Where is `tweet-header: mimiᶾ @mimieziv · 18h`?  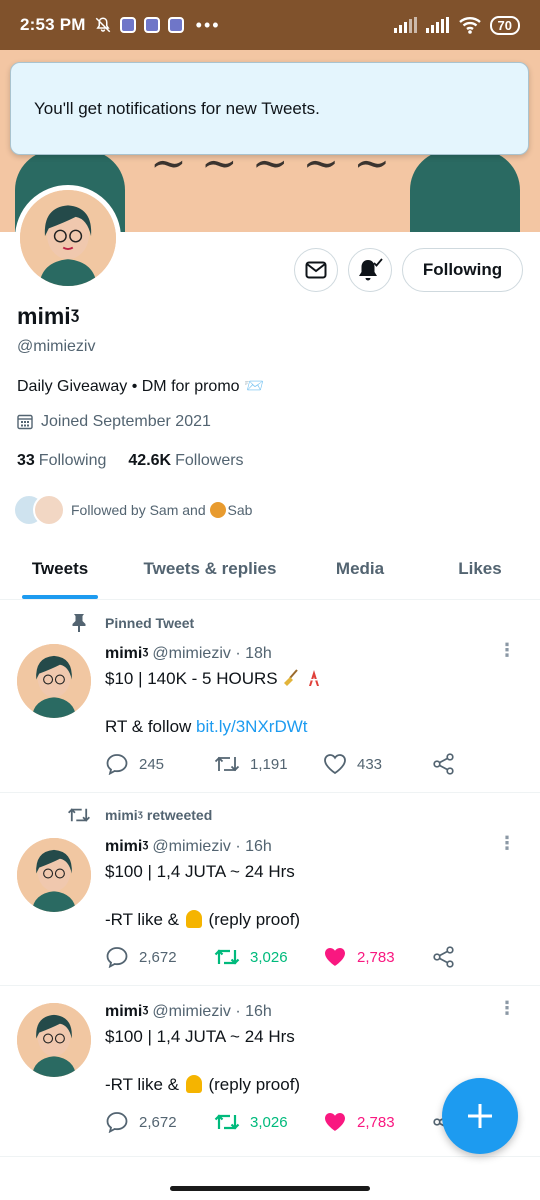 tweet-header: mimiᶾ @mimieziv · 18h is located at coordinates (188, 654).